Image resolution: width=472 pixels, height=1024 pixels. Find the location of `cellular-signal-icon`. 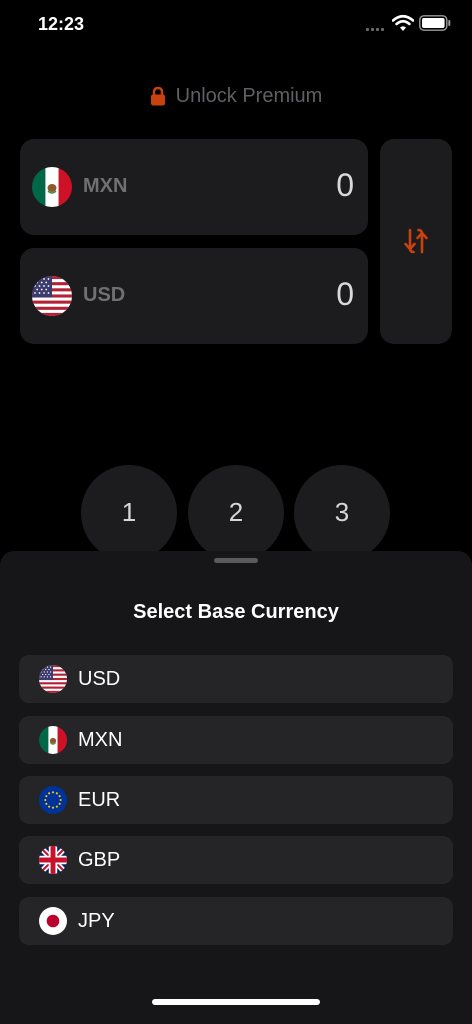

cellular-signal-icon is located at coordinates (376, 28).